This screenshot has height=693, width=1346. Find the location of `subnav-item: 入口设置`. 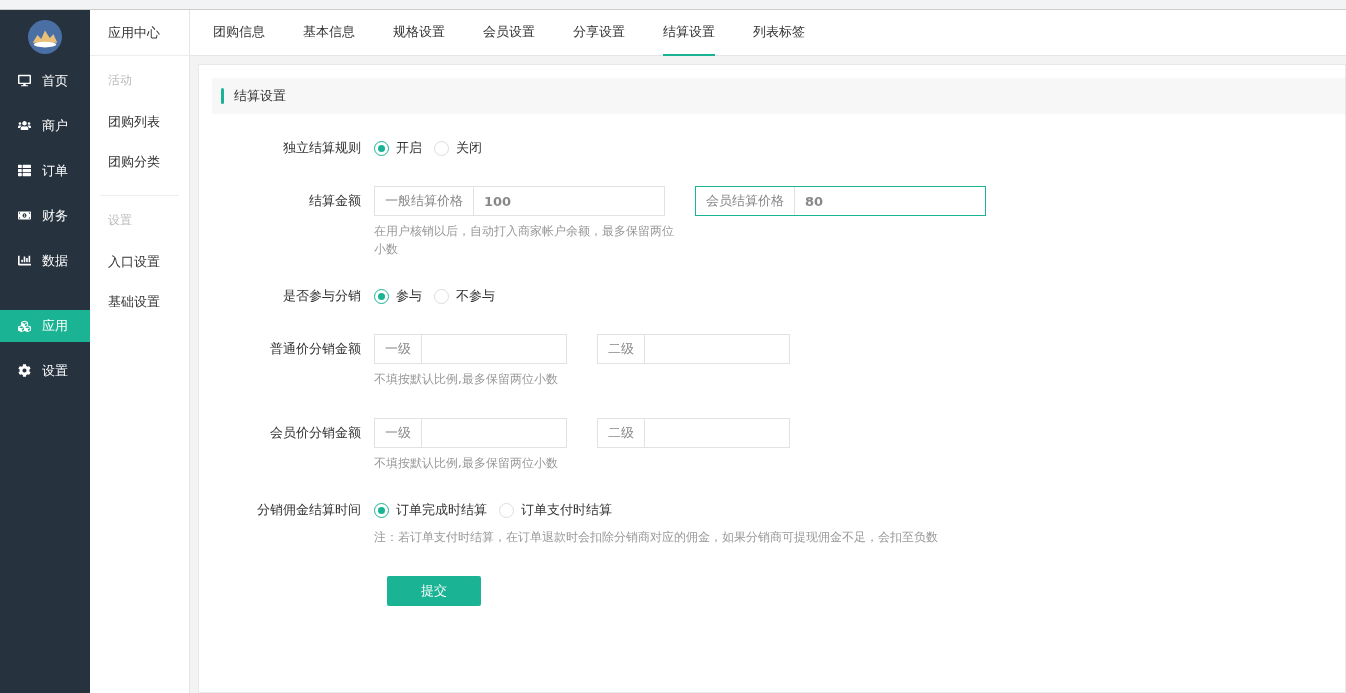

subnav-item: 入口设置 is located at coordinates (139, 262).